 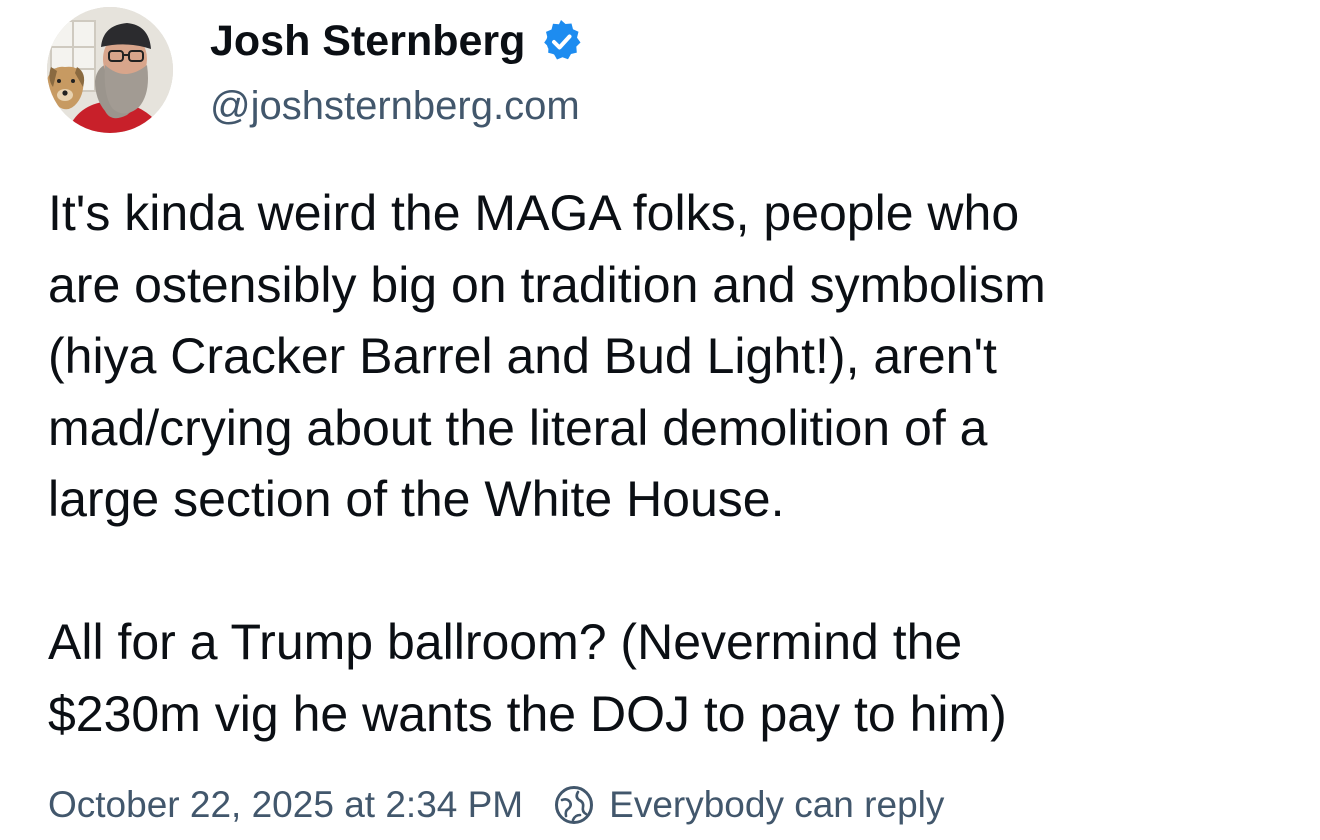 I want to click on author-avatar, so click(x=110, y=70).